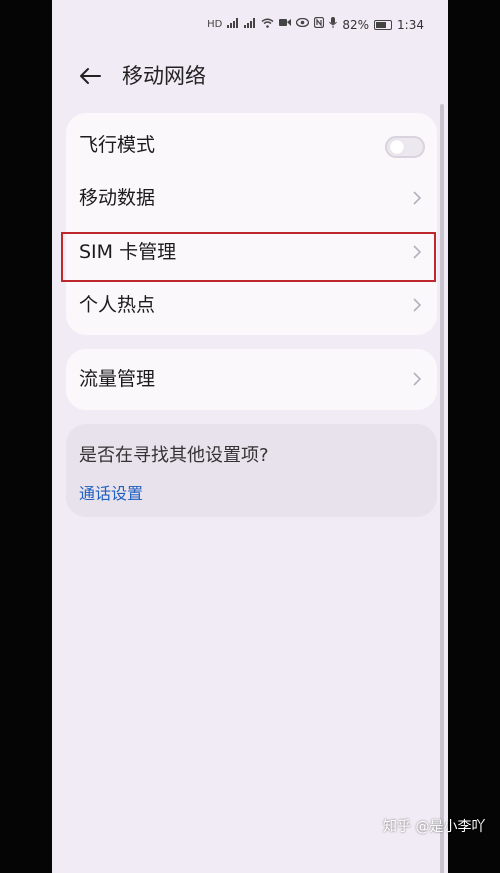 The image size is (500, 873). What do you see at coordinates (410, 24) in the screenshot?
I see `clock-time: 1:34` at bounding box center [410, 24].